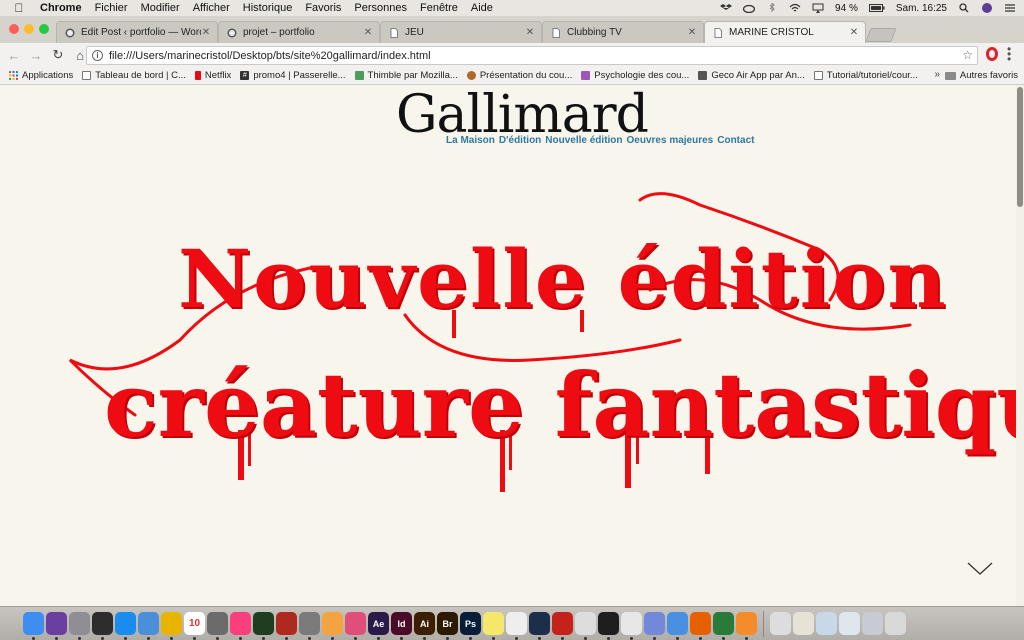 Image resolution: width=1024 pixels, height=640 pixels. What do you see at coordinates (872, 623) in the screenshot?
I see `downloads-icon` at bounding box center [872, 623].